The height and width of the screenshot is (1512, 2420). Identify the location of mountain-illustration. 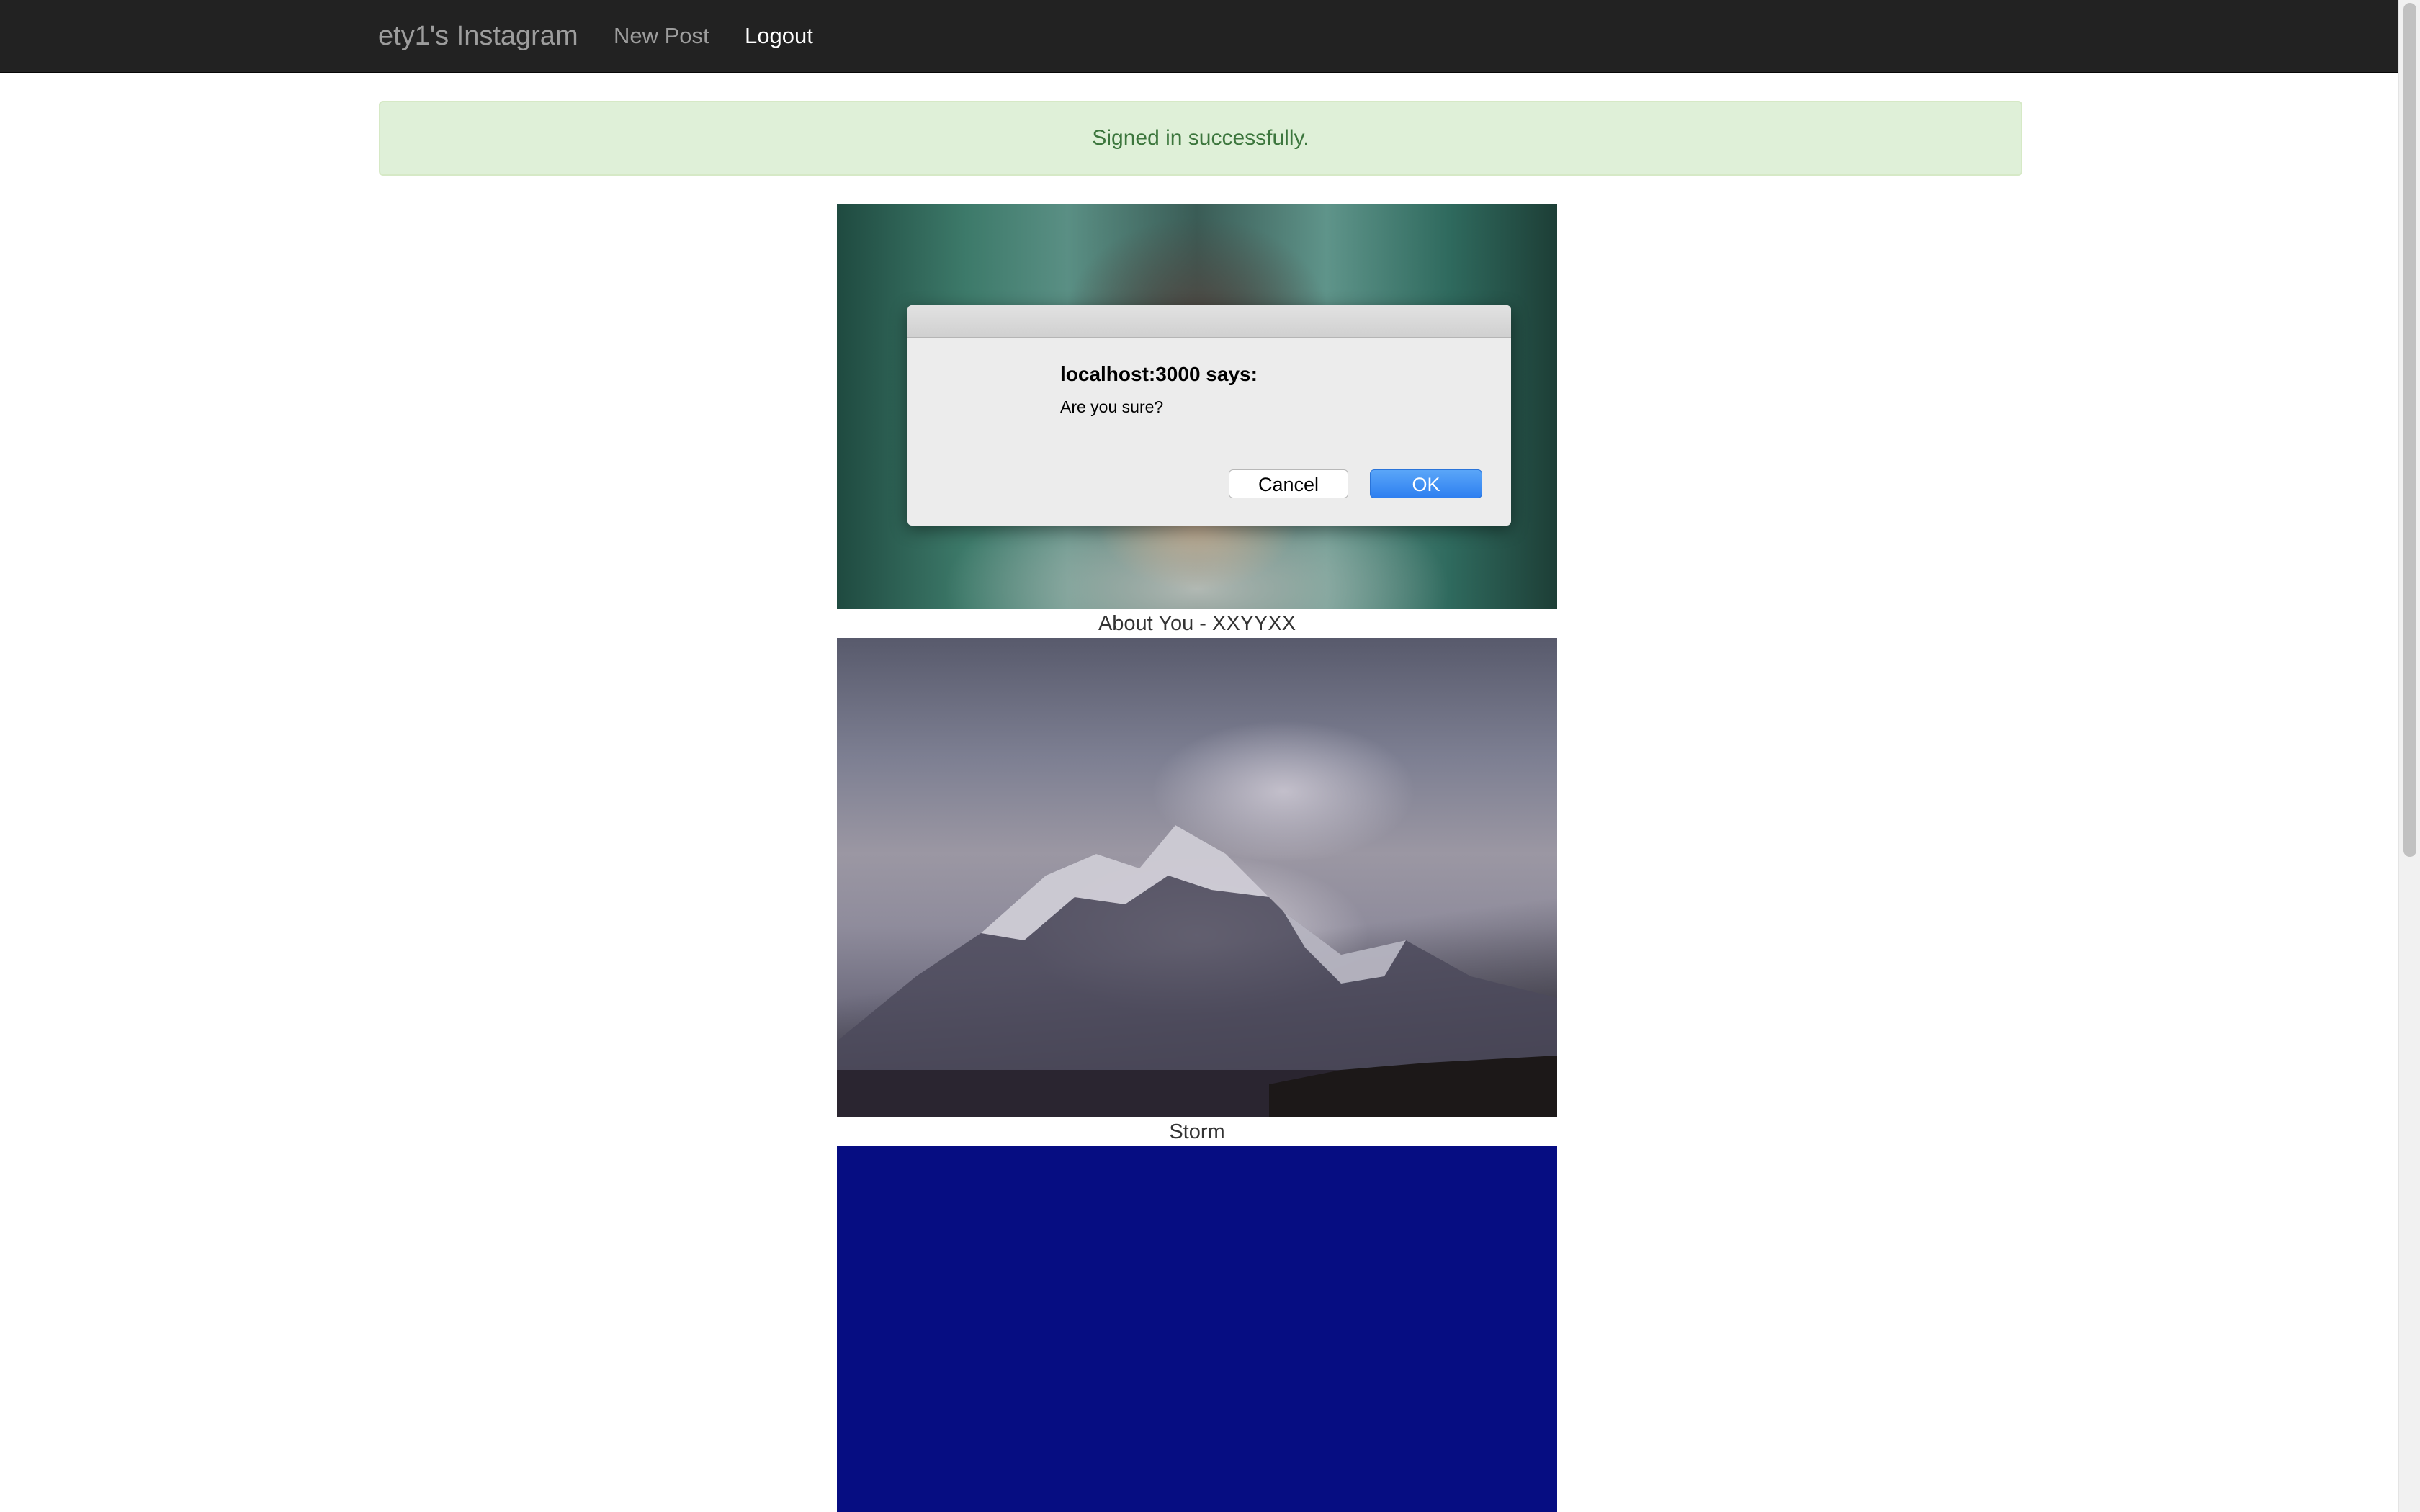
(1197, 971).